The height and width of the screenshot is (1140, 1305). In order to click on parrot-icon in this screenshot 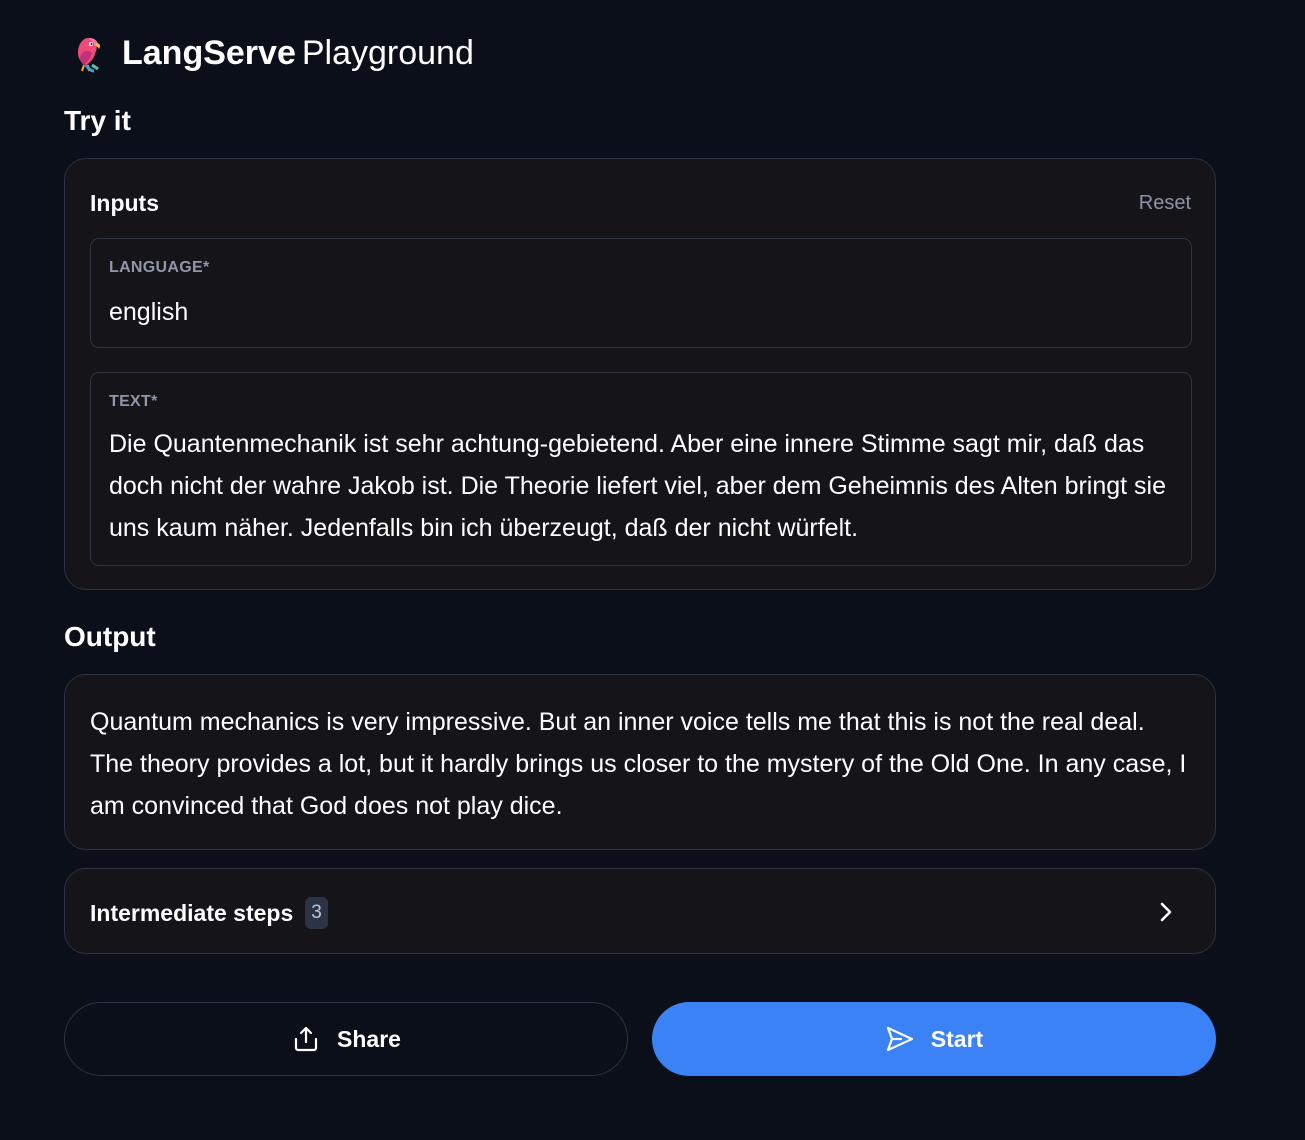, I will do `click(90, 53)`.